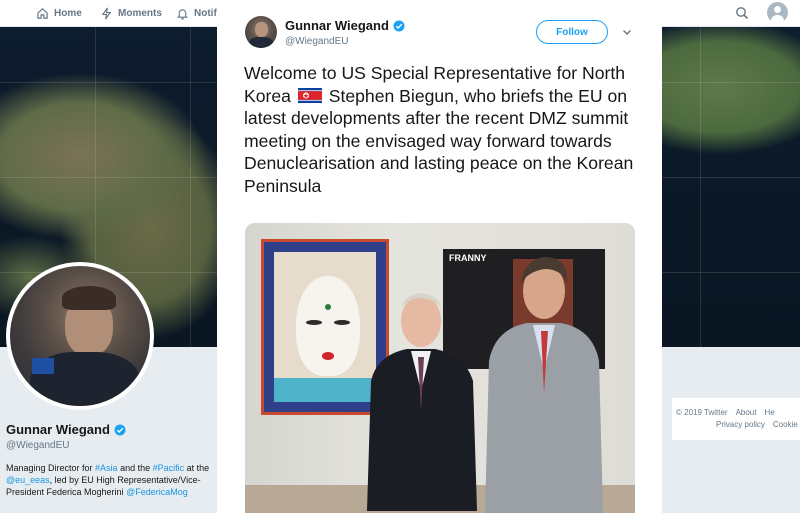 The width and height of the screenshot is (800, 513). I want to click on profile-handle: @WiegandEU, so click(38, 445).